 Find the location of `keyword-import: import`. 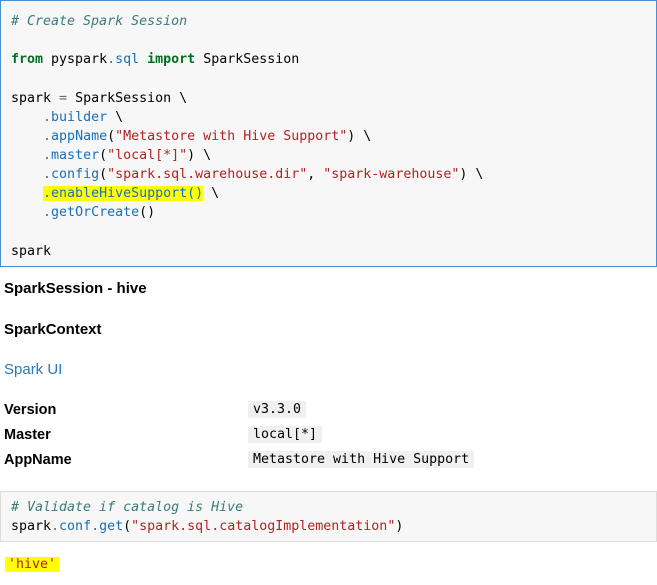

keyword-import: import is located at coordinates (171, 59).